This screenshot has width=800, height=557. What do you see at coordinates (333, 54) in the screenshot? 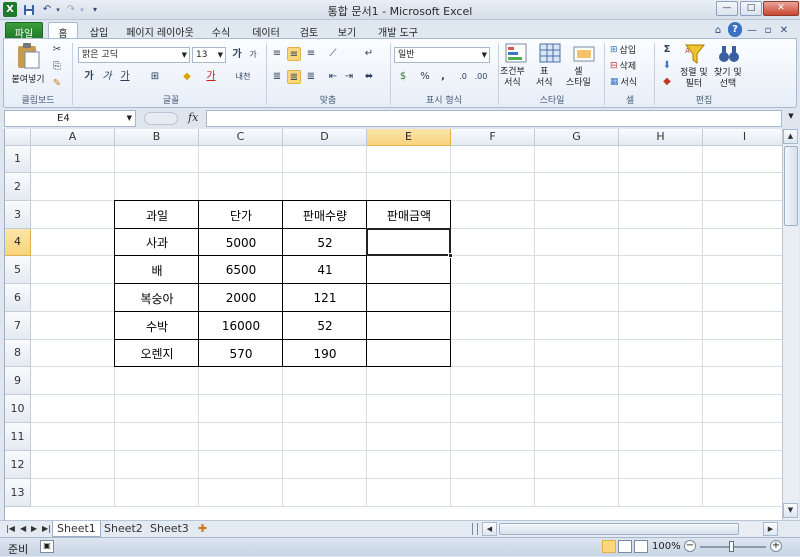
I see `text-orientation-icon: ⟋` at bounding box center [333, 54].